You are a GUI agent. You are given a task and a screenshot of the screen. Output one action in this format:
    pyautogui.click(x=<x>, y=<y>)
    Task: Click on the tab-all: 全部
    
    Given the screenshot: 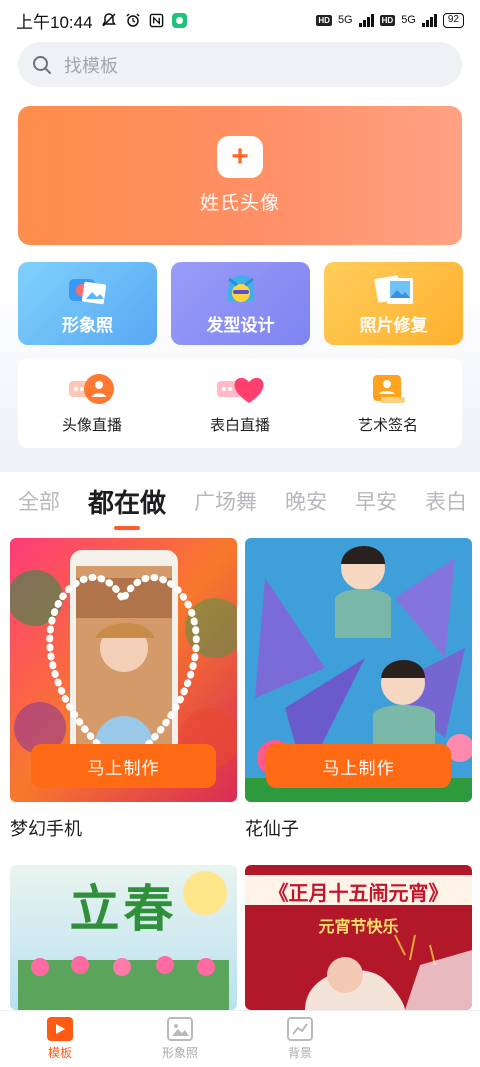 What is the action you would take?
    pyautogui.click(x=39, y=501)
    